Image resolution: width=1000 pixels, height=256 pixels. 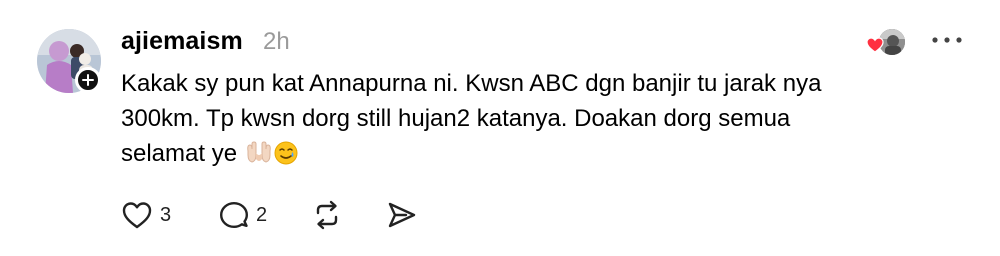 What do you see at coordinates (166, 214) in the screenshot?
I see `like-count: 3` at bounding box center [166, 214].